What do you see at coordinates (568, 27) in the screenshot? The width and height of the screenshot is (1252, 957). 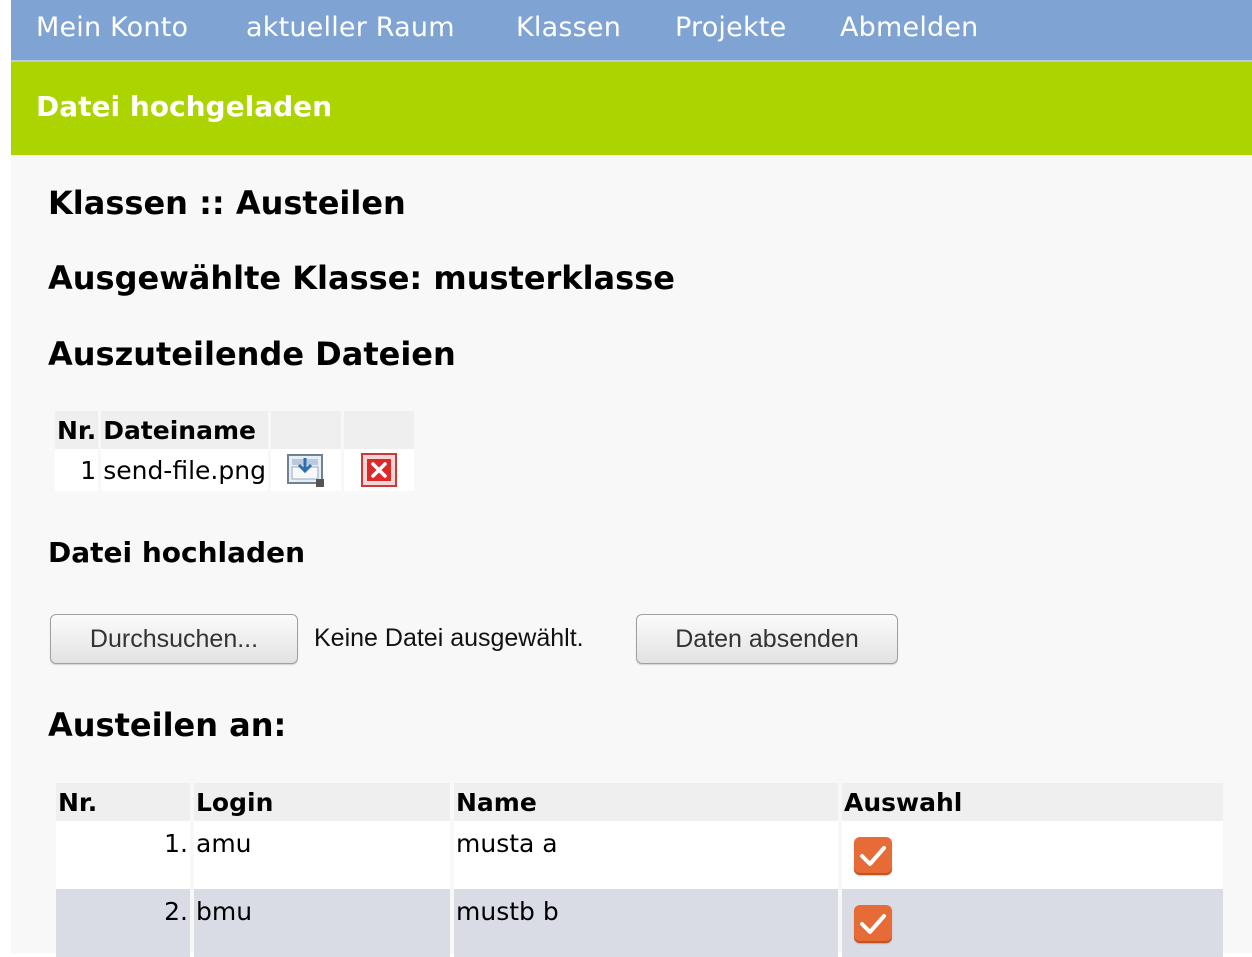 I see `nav-classes: Klassen` at bounding box center [568, 27].